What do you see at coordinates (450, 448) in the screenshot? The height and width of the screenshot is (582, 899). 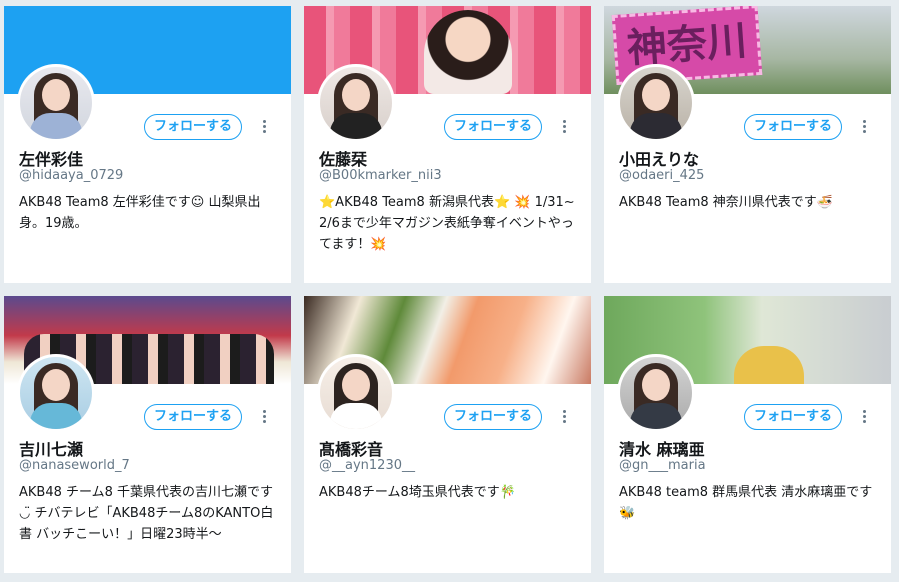 I see `profile-name: 髙橋彩音` at bounding box center [450, 448].